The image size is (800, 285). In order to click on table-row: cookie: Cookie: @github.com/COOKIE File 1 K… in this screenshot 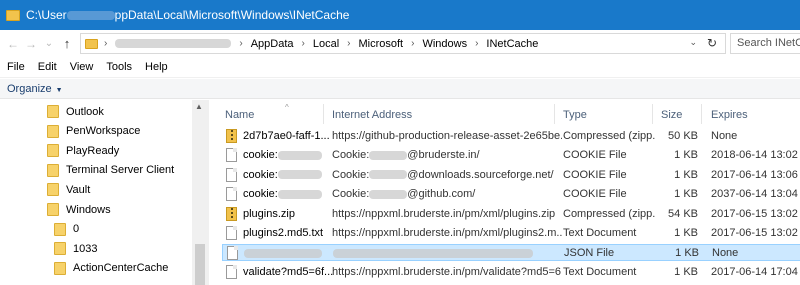, I will do `click(511, 194)`.